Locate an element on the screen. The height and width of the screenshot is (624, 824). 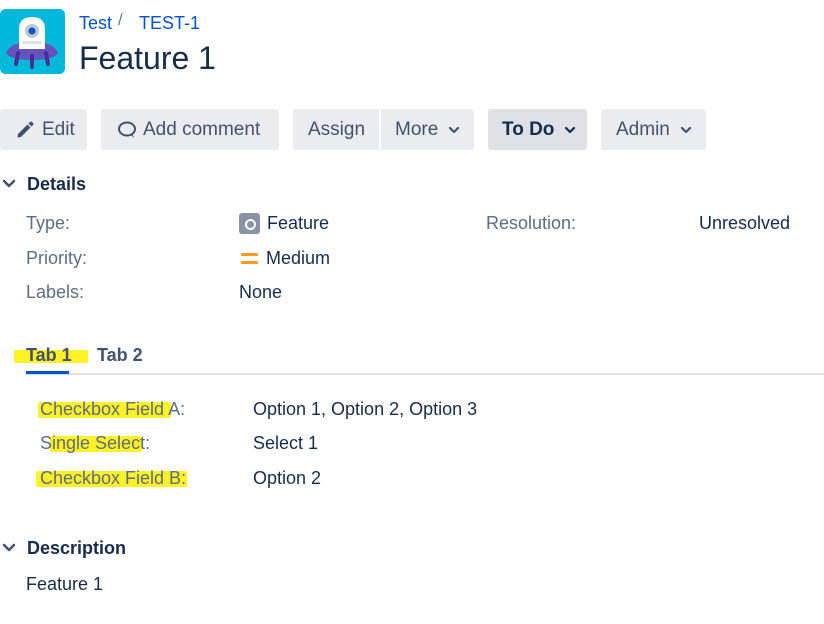
labels-label: Labels: is located at coordinates (55, 292).